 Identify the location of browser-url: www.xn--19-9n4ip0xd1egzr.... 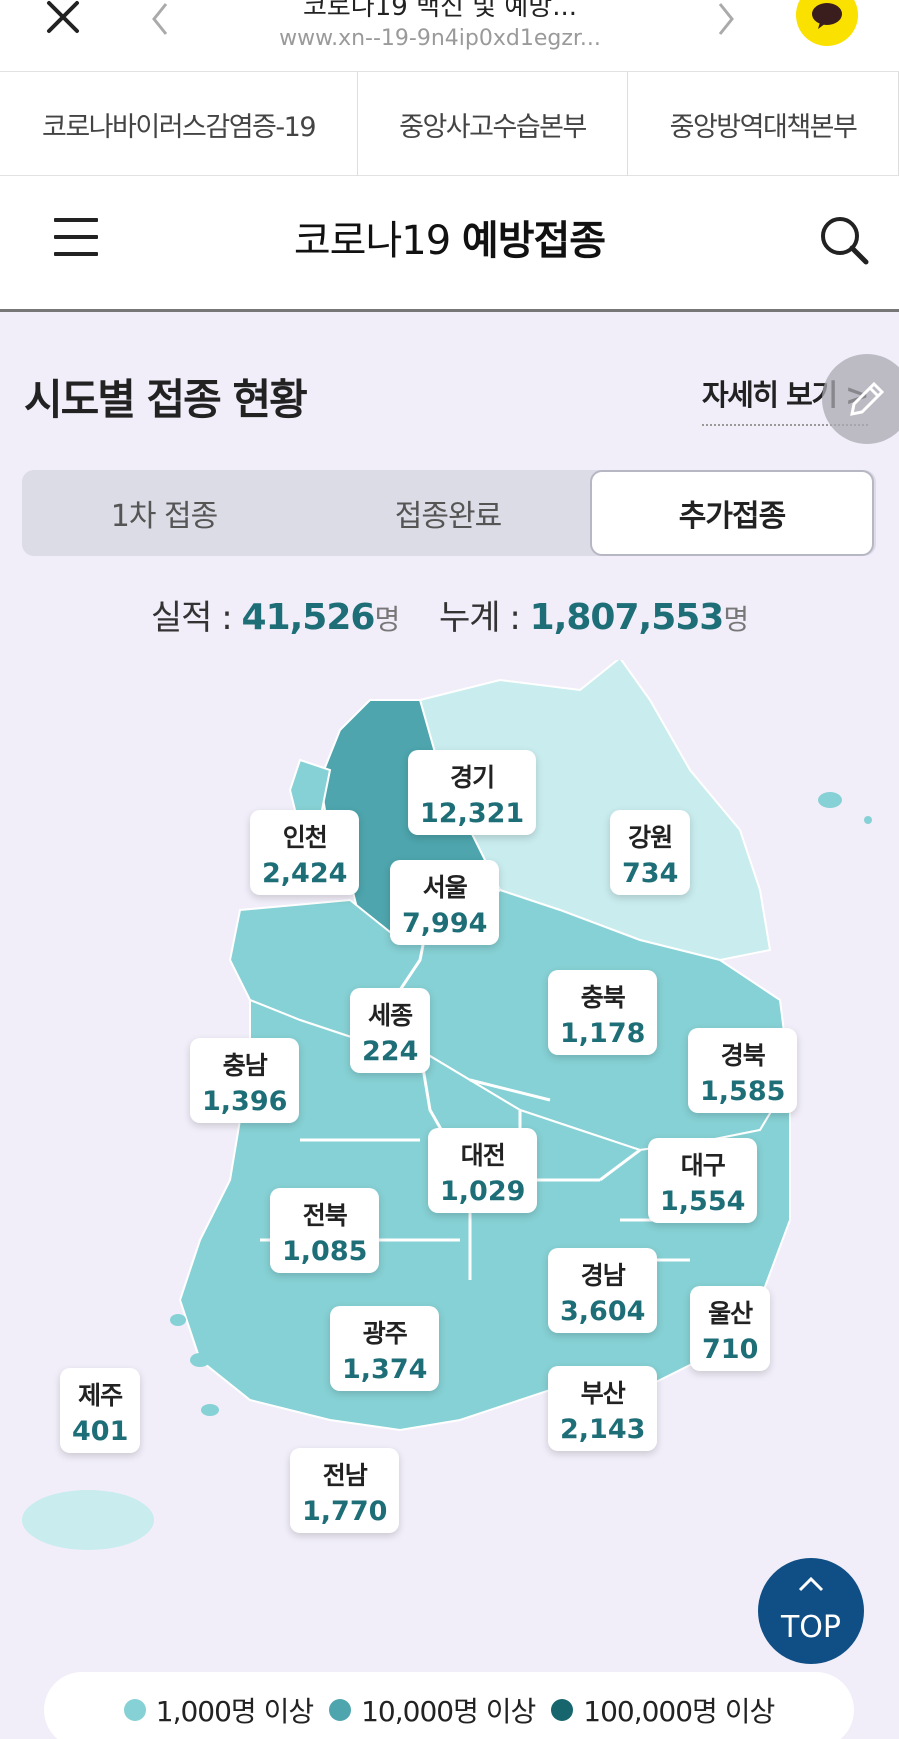
(440, 38).